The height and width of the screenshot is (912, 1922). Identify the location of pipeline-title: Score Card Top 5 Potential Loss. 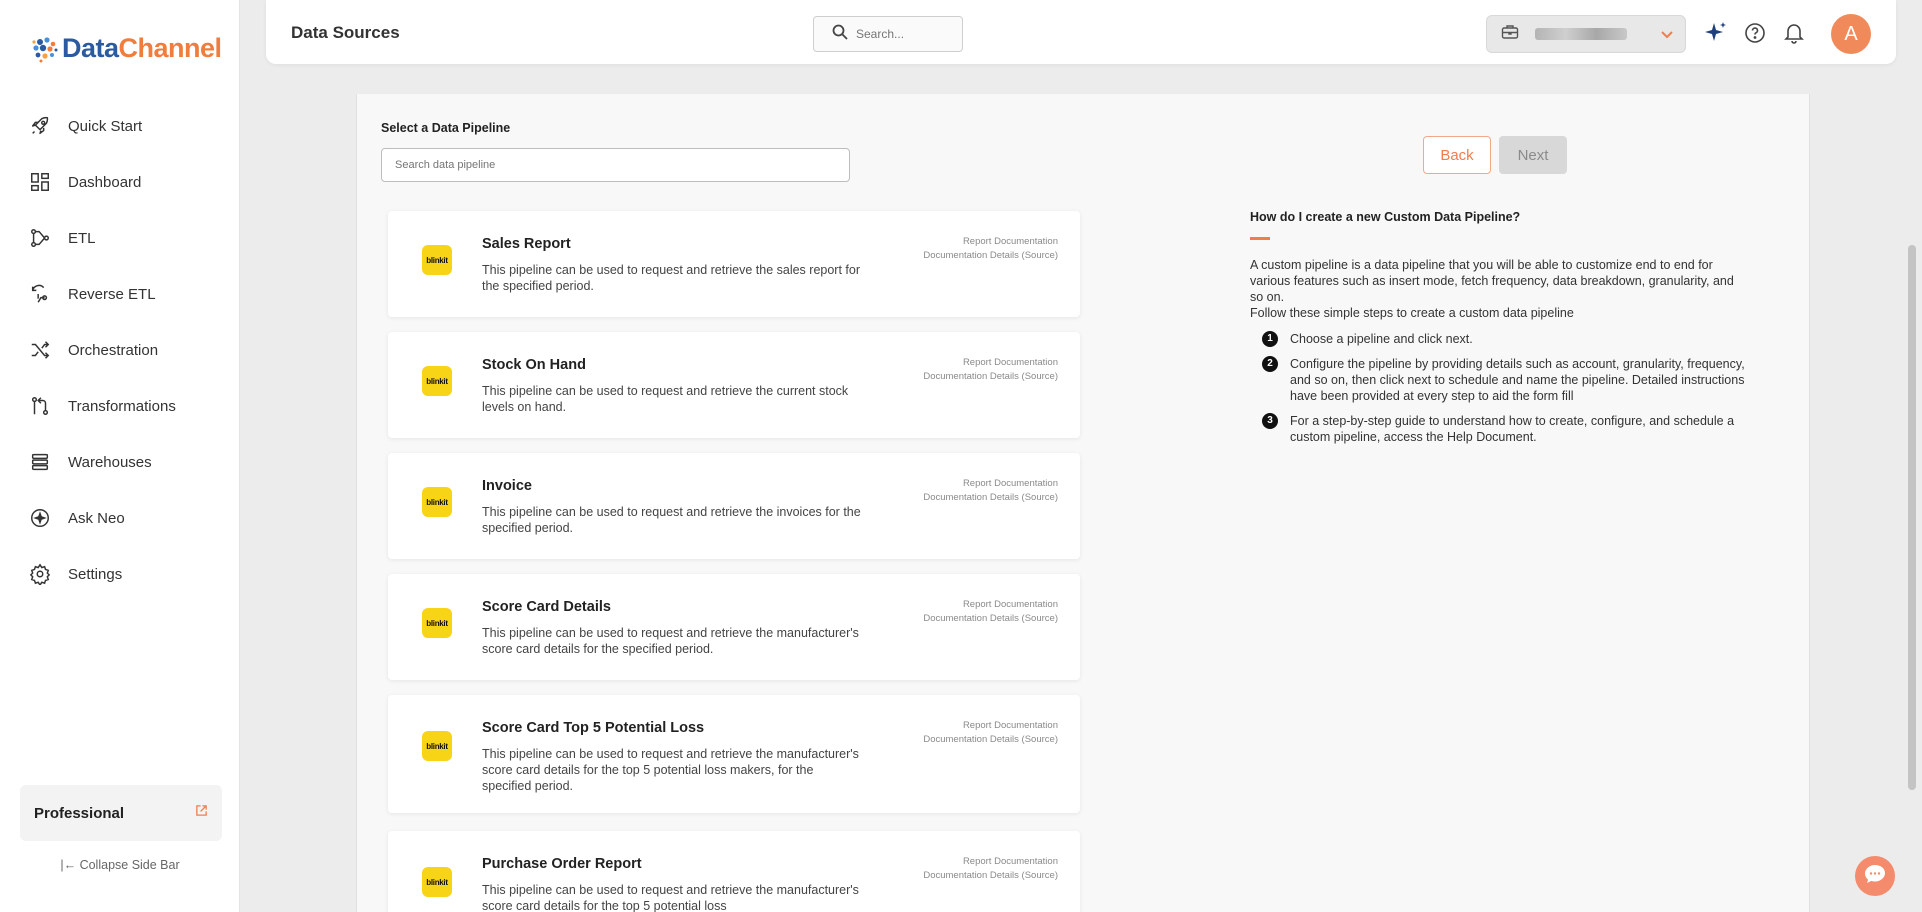
(593, 728).